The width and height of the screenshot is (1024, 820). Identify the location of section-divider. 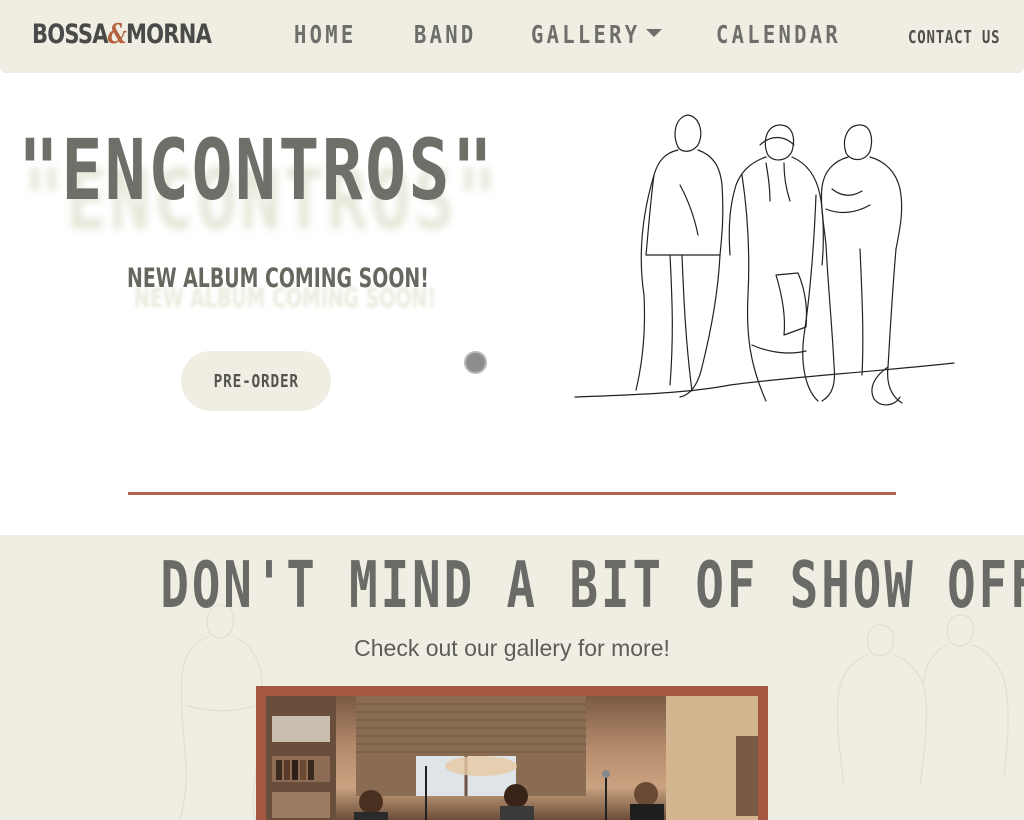
(512, 493).